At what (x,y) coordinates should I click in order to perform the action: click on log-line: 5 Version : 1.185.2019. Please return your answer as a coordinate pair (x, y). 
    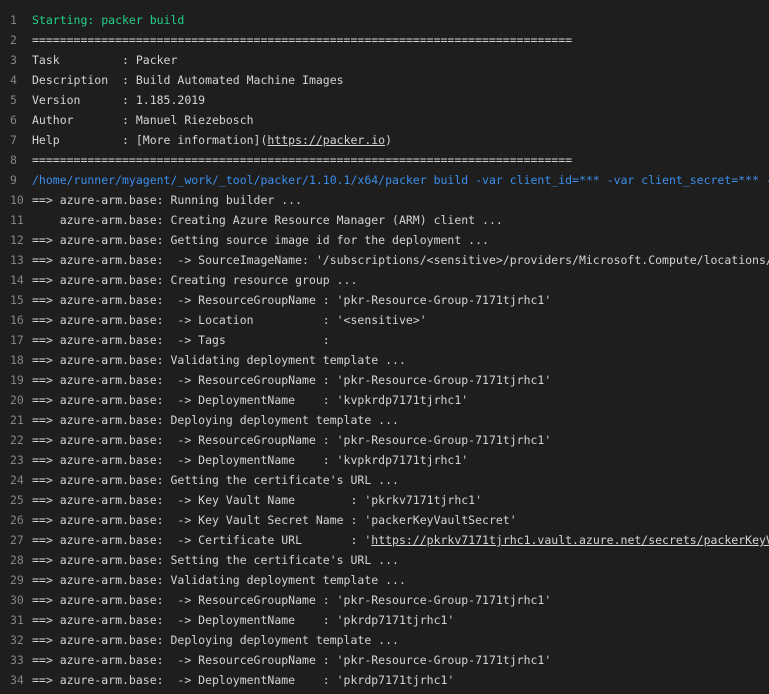
    Looking at the image, I should click on (384, 100).